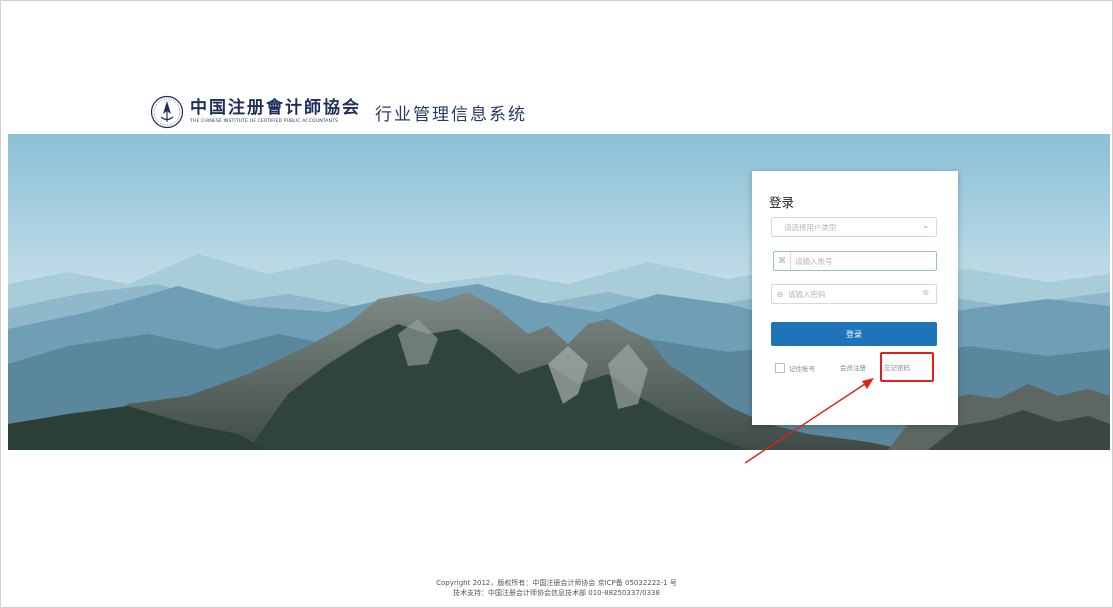 The height and width of the screenshot is (608, 1113). I want to click on lock-icon: ⊖, so click(780, 294).